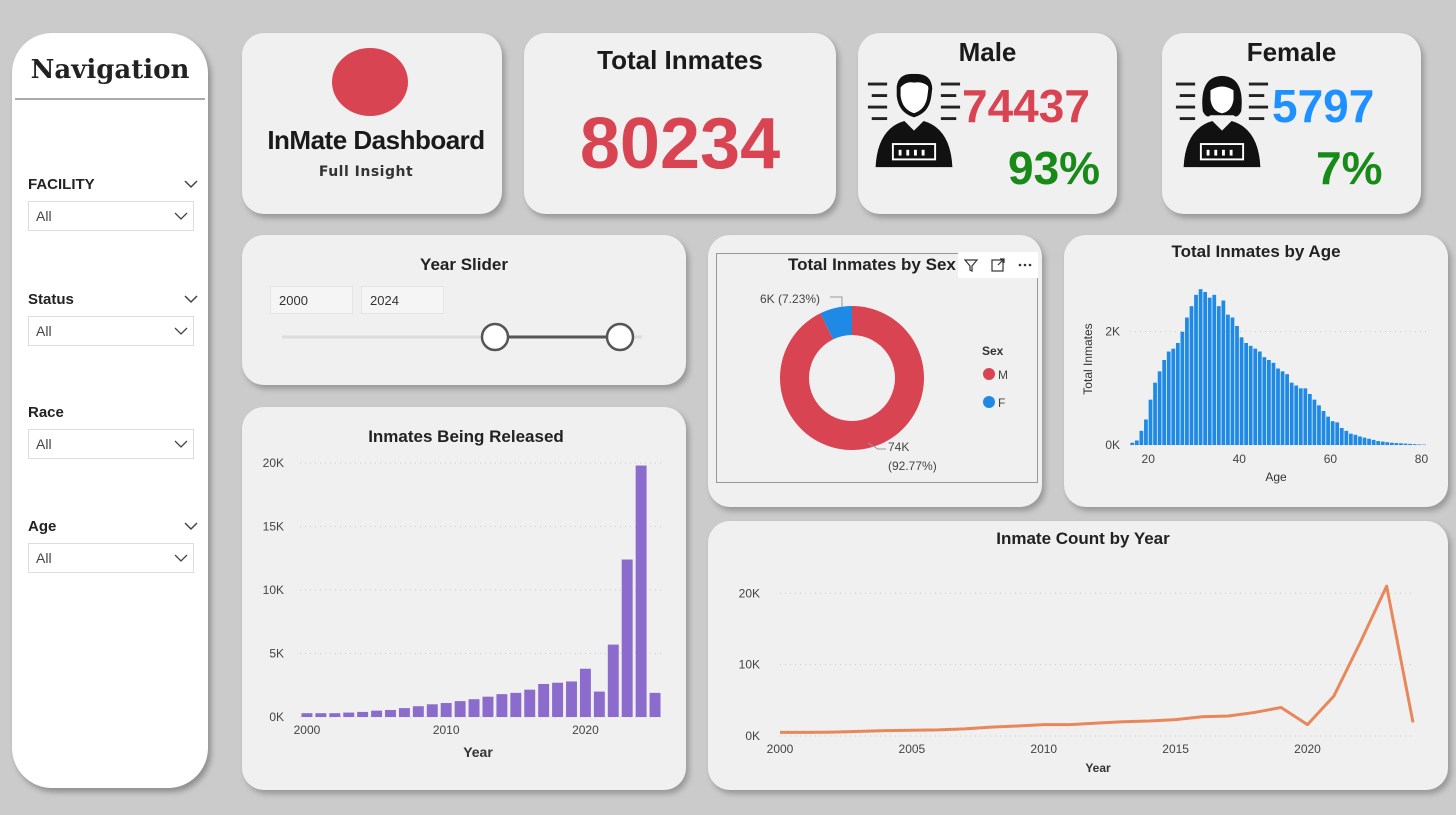 This screenshot has width=1456, height=815. What do you see at coordinates (680, 123) in the screenshot?
I see `total-inmates-card: Total Inmates 80234` at bounding box center [680, 123].